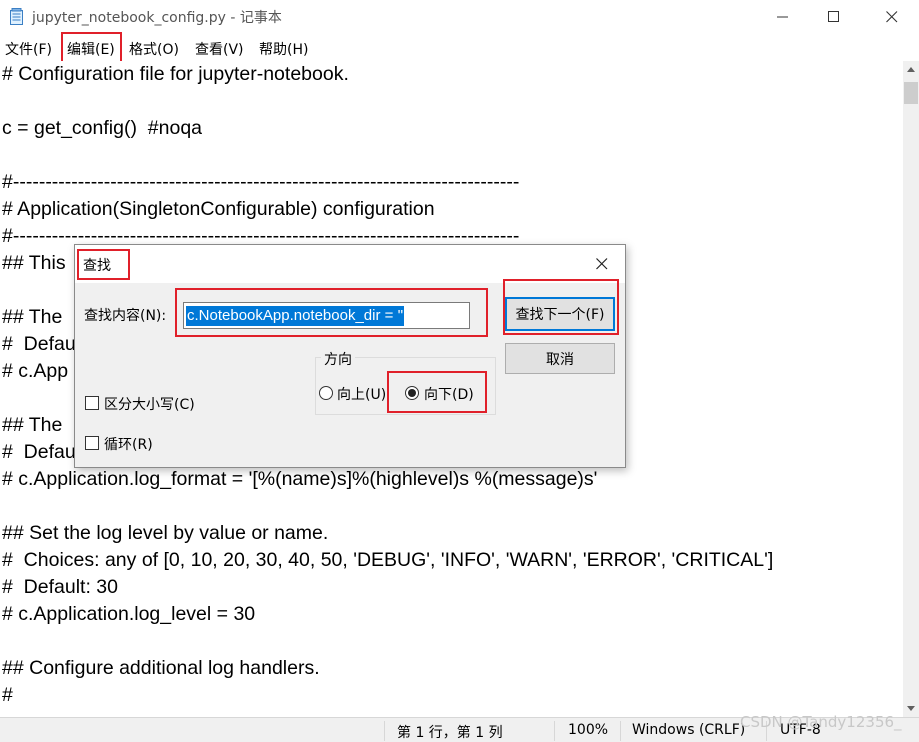 This screenshot has height=742, width=919. I want to click on vertical-scrollbar, so click(911, 389).